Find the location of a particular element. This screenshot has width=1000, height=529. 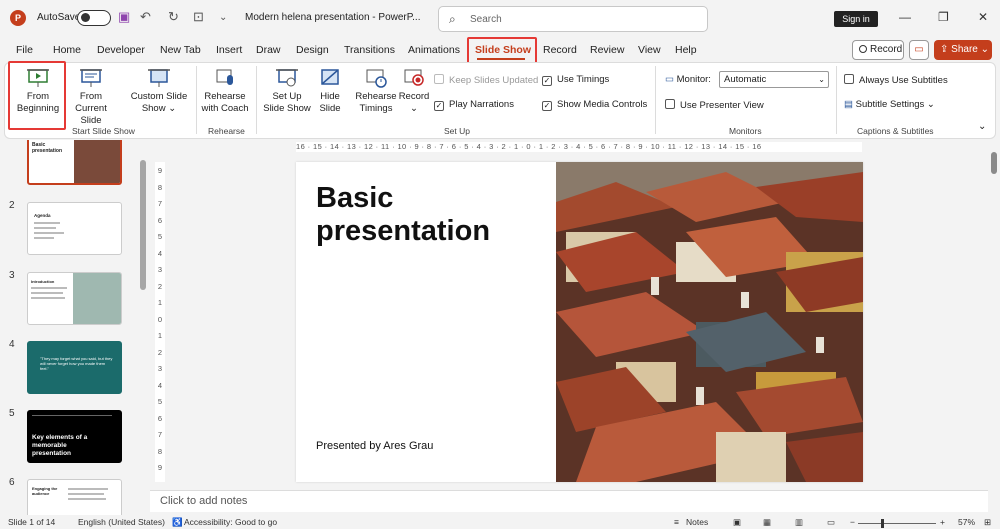

monitor-label-row: ▭ Monitor: is located at coordinates (688, 79).